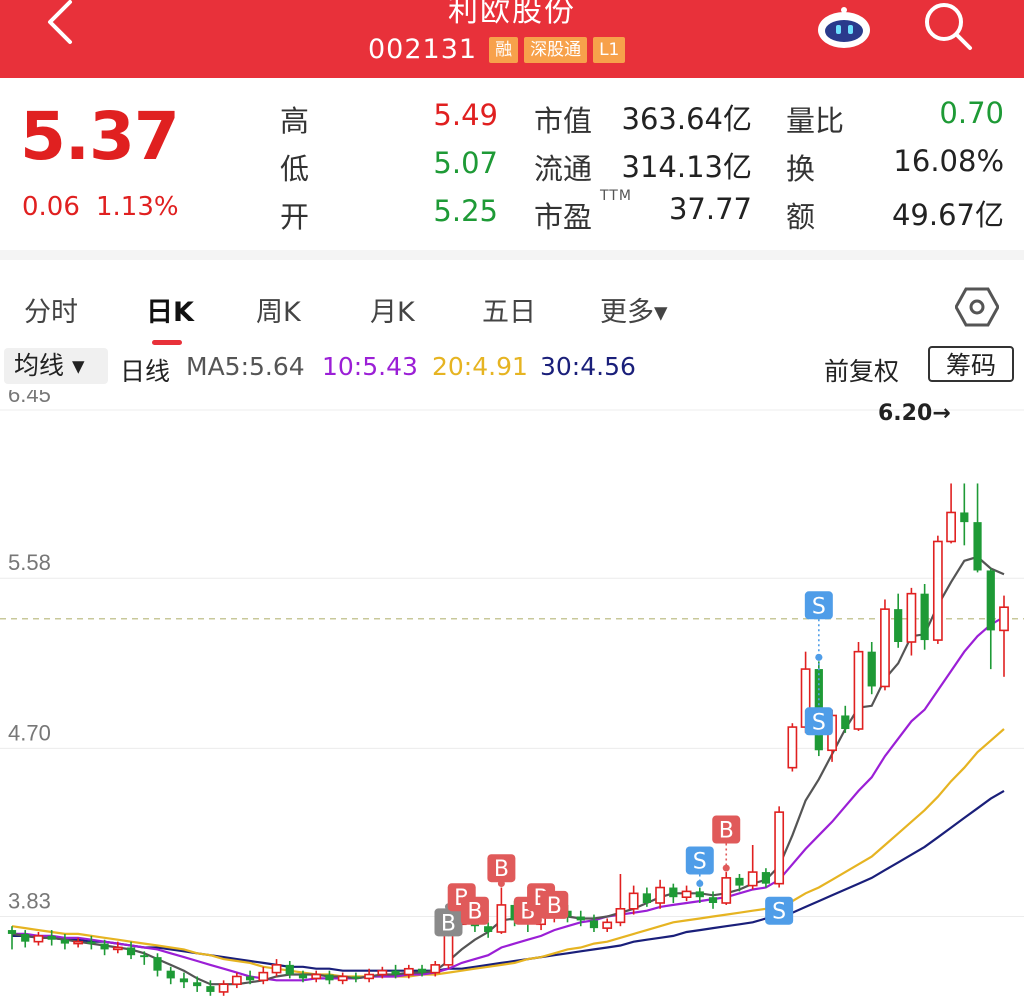 The height and width of the screenshot is (999, 1024). What do you see at coordinates (29, 562) in the screenshot?
I see `y-axis-label: 5.58` at bounding box center [29, 562].